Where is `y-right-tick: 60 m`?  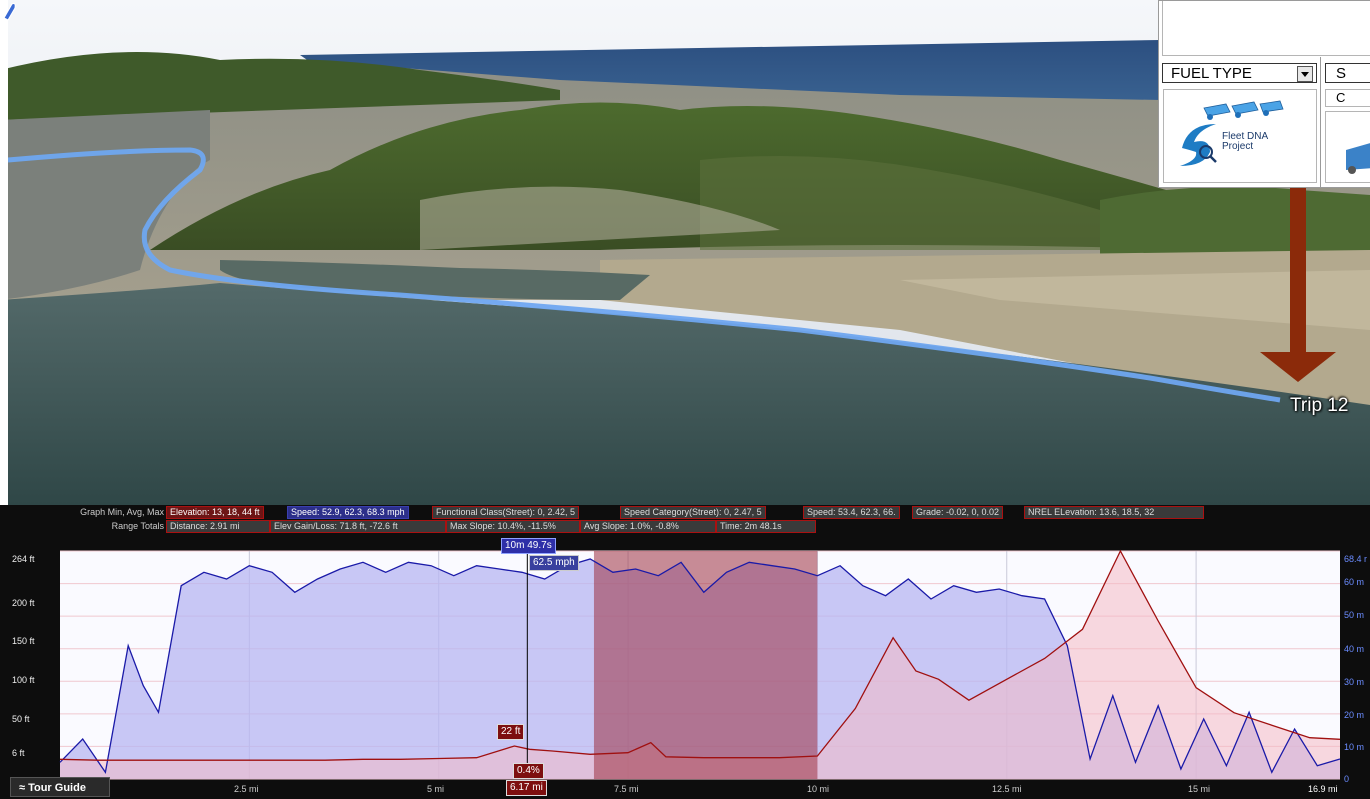 y-right-tick: 60 m is located at coordinates (1354, 582).